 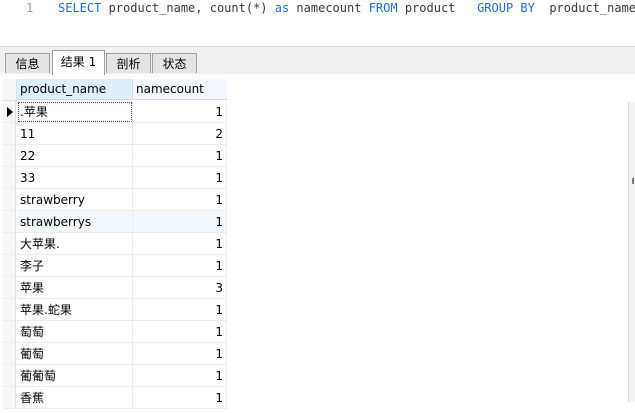 What do you see at coordinates (329, 8) in the screenshot?
I see `sql-text: namecount` at bounding box center [329, 8].